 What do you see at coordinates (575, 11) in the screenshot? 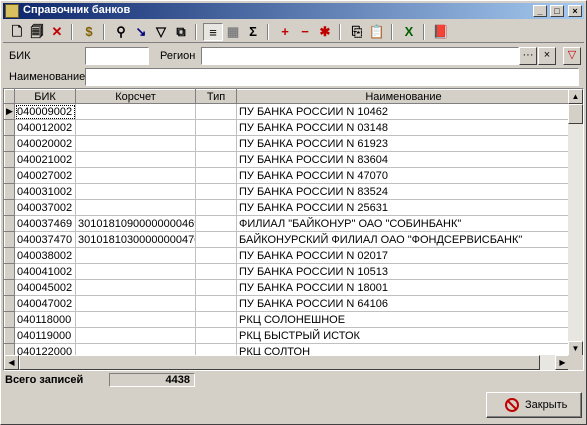
I see `close-window-button: ×` at bounding box center [575, 11].